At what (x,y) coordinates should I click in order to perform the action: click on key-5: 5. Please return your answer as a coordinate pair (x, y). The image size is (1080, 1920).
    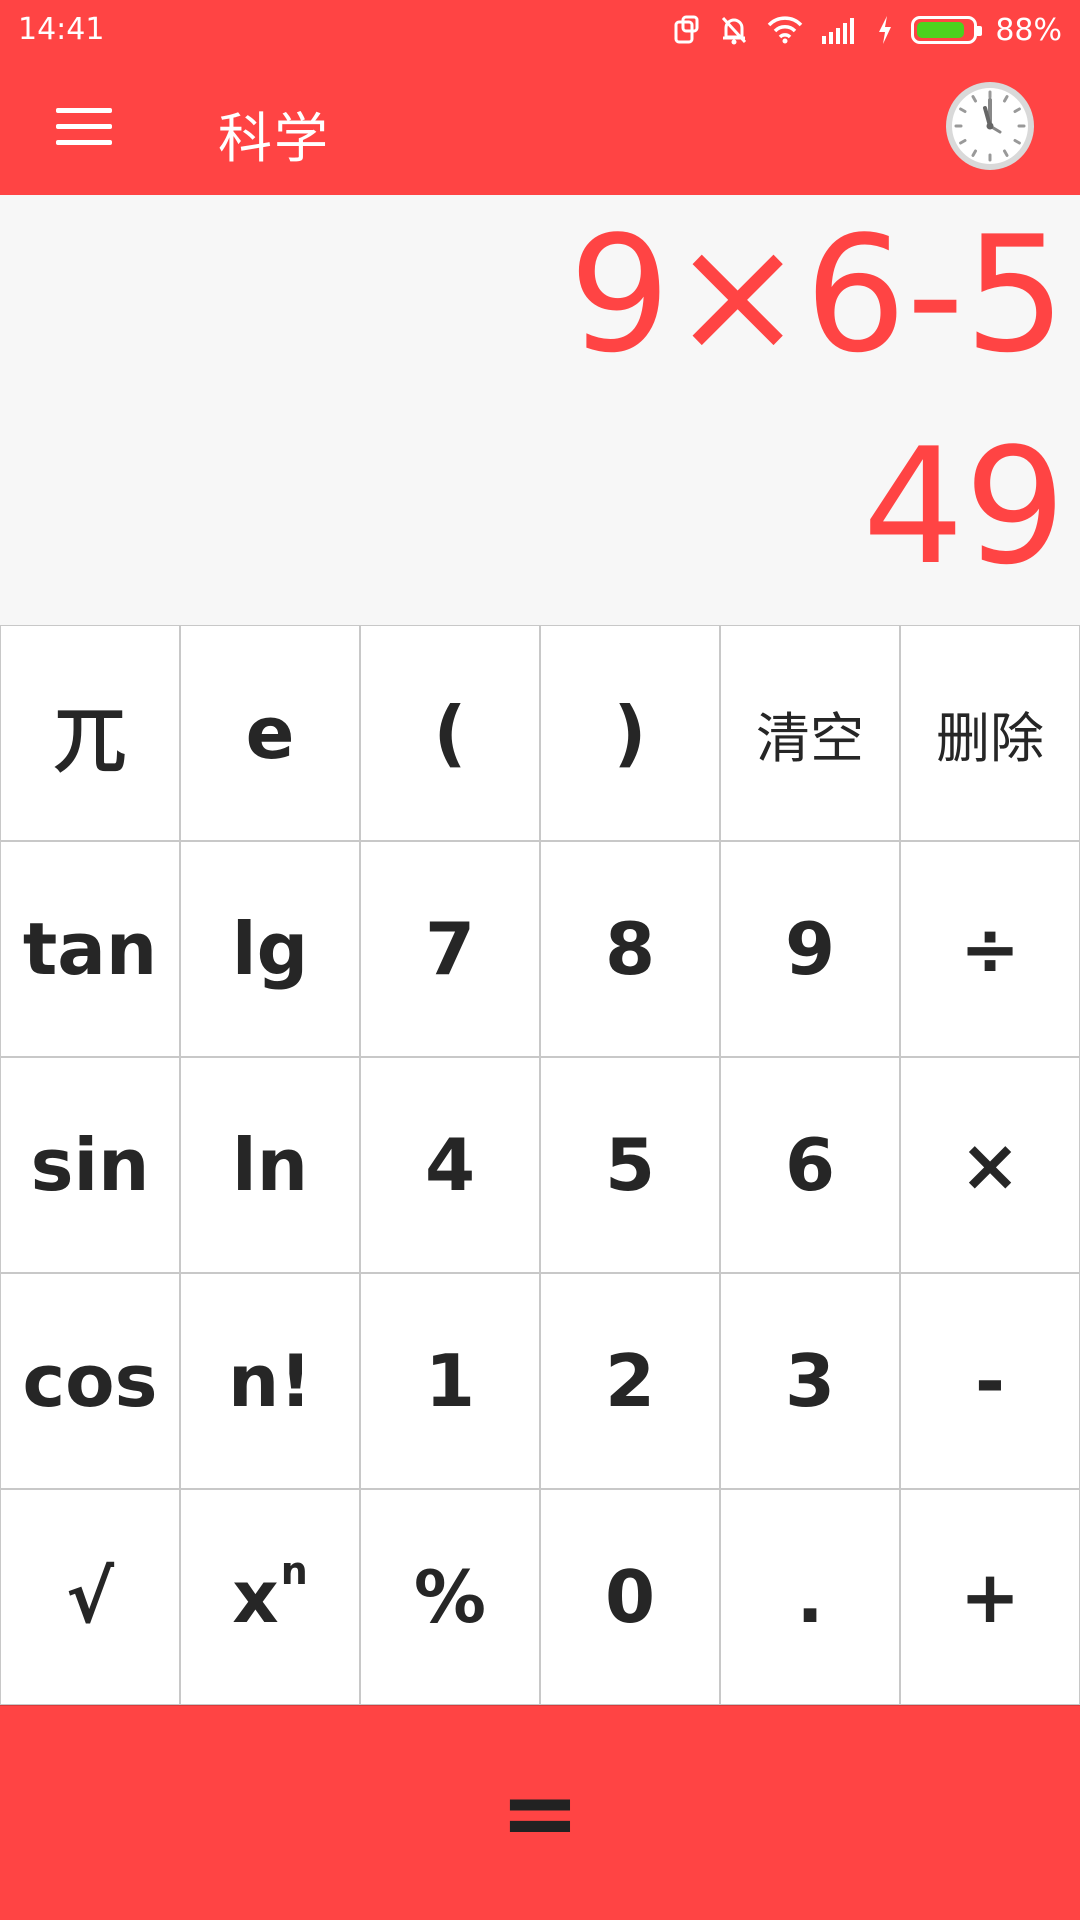
    Looking at the image, I should click on (630, 1165).